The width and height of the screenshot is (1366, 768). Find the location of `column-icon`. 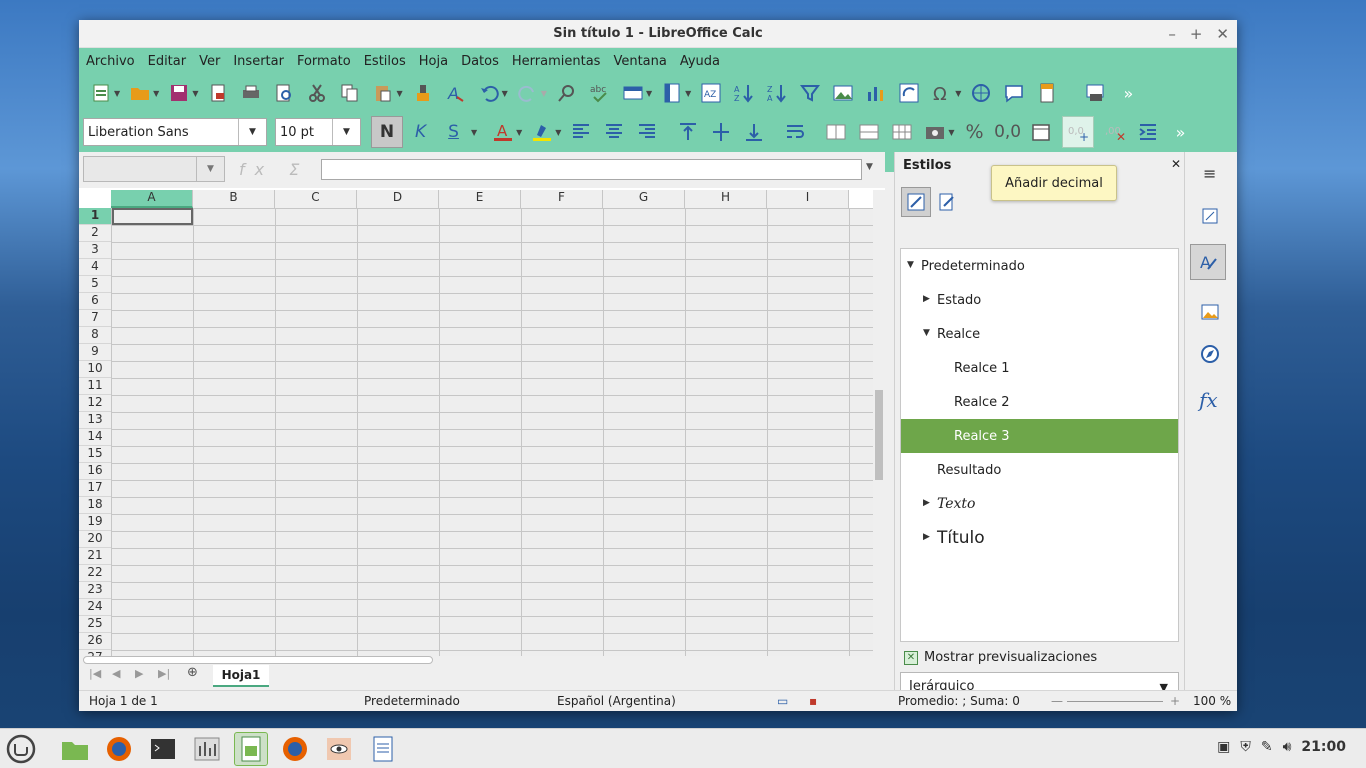

column-icon is located at coordinates (672, 93).